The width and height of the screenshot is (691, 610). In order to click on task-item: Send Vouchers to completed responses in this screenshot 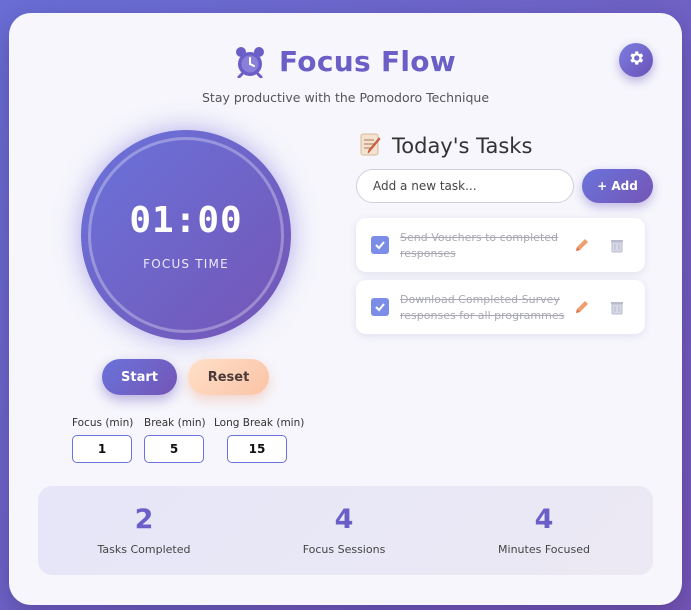, I will do `click(500, 245)`.